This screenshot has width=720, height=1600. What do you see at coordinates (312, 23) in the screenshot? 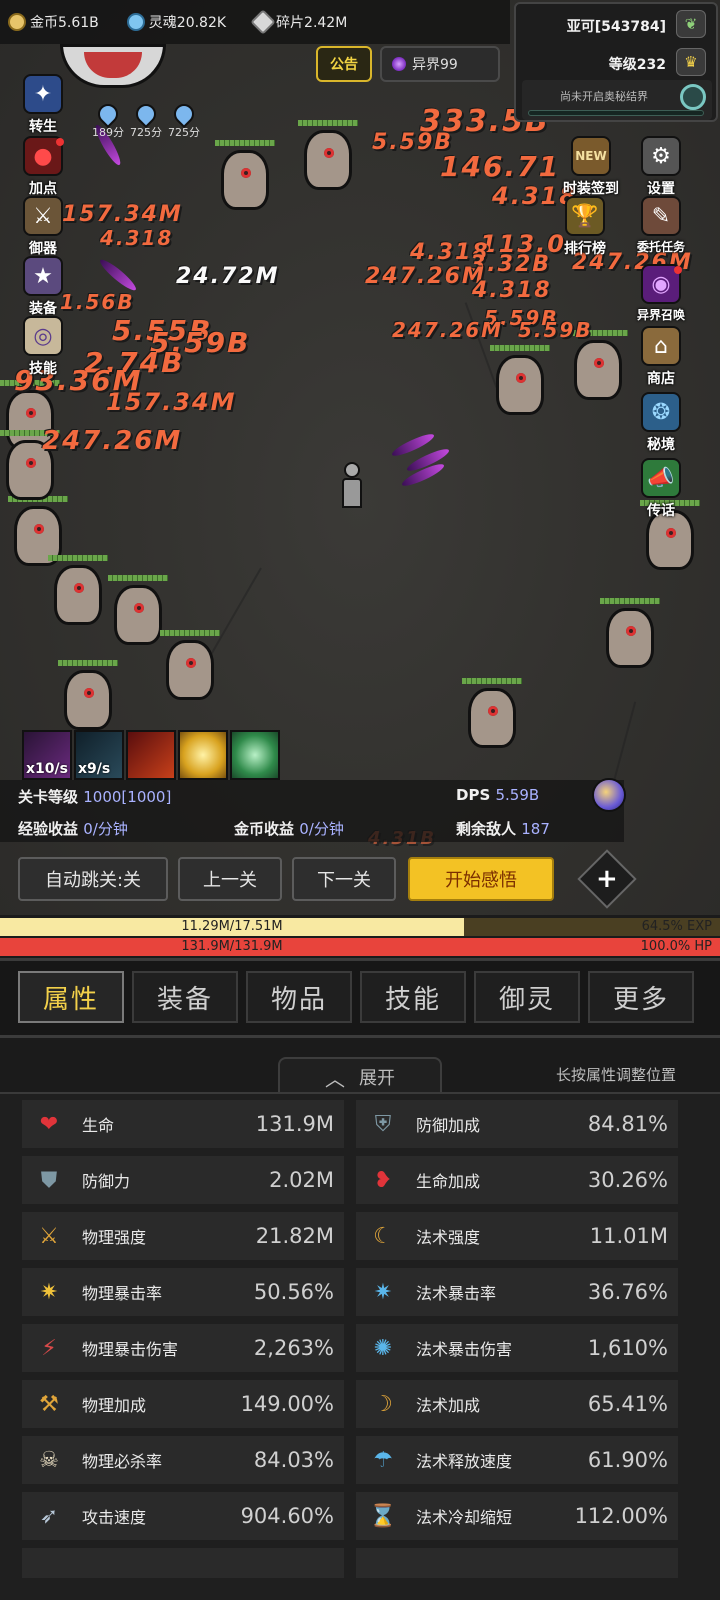
I see `currency-label: 碎片2.42M` at bounding box center [312, 23].